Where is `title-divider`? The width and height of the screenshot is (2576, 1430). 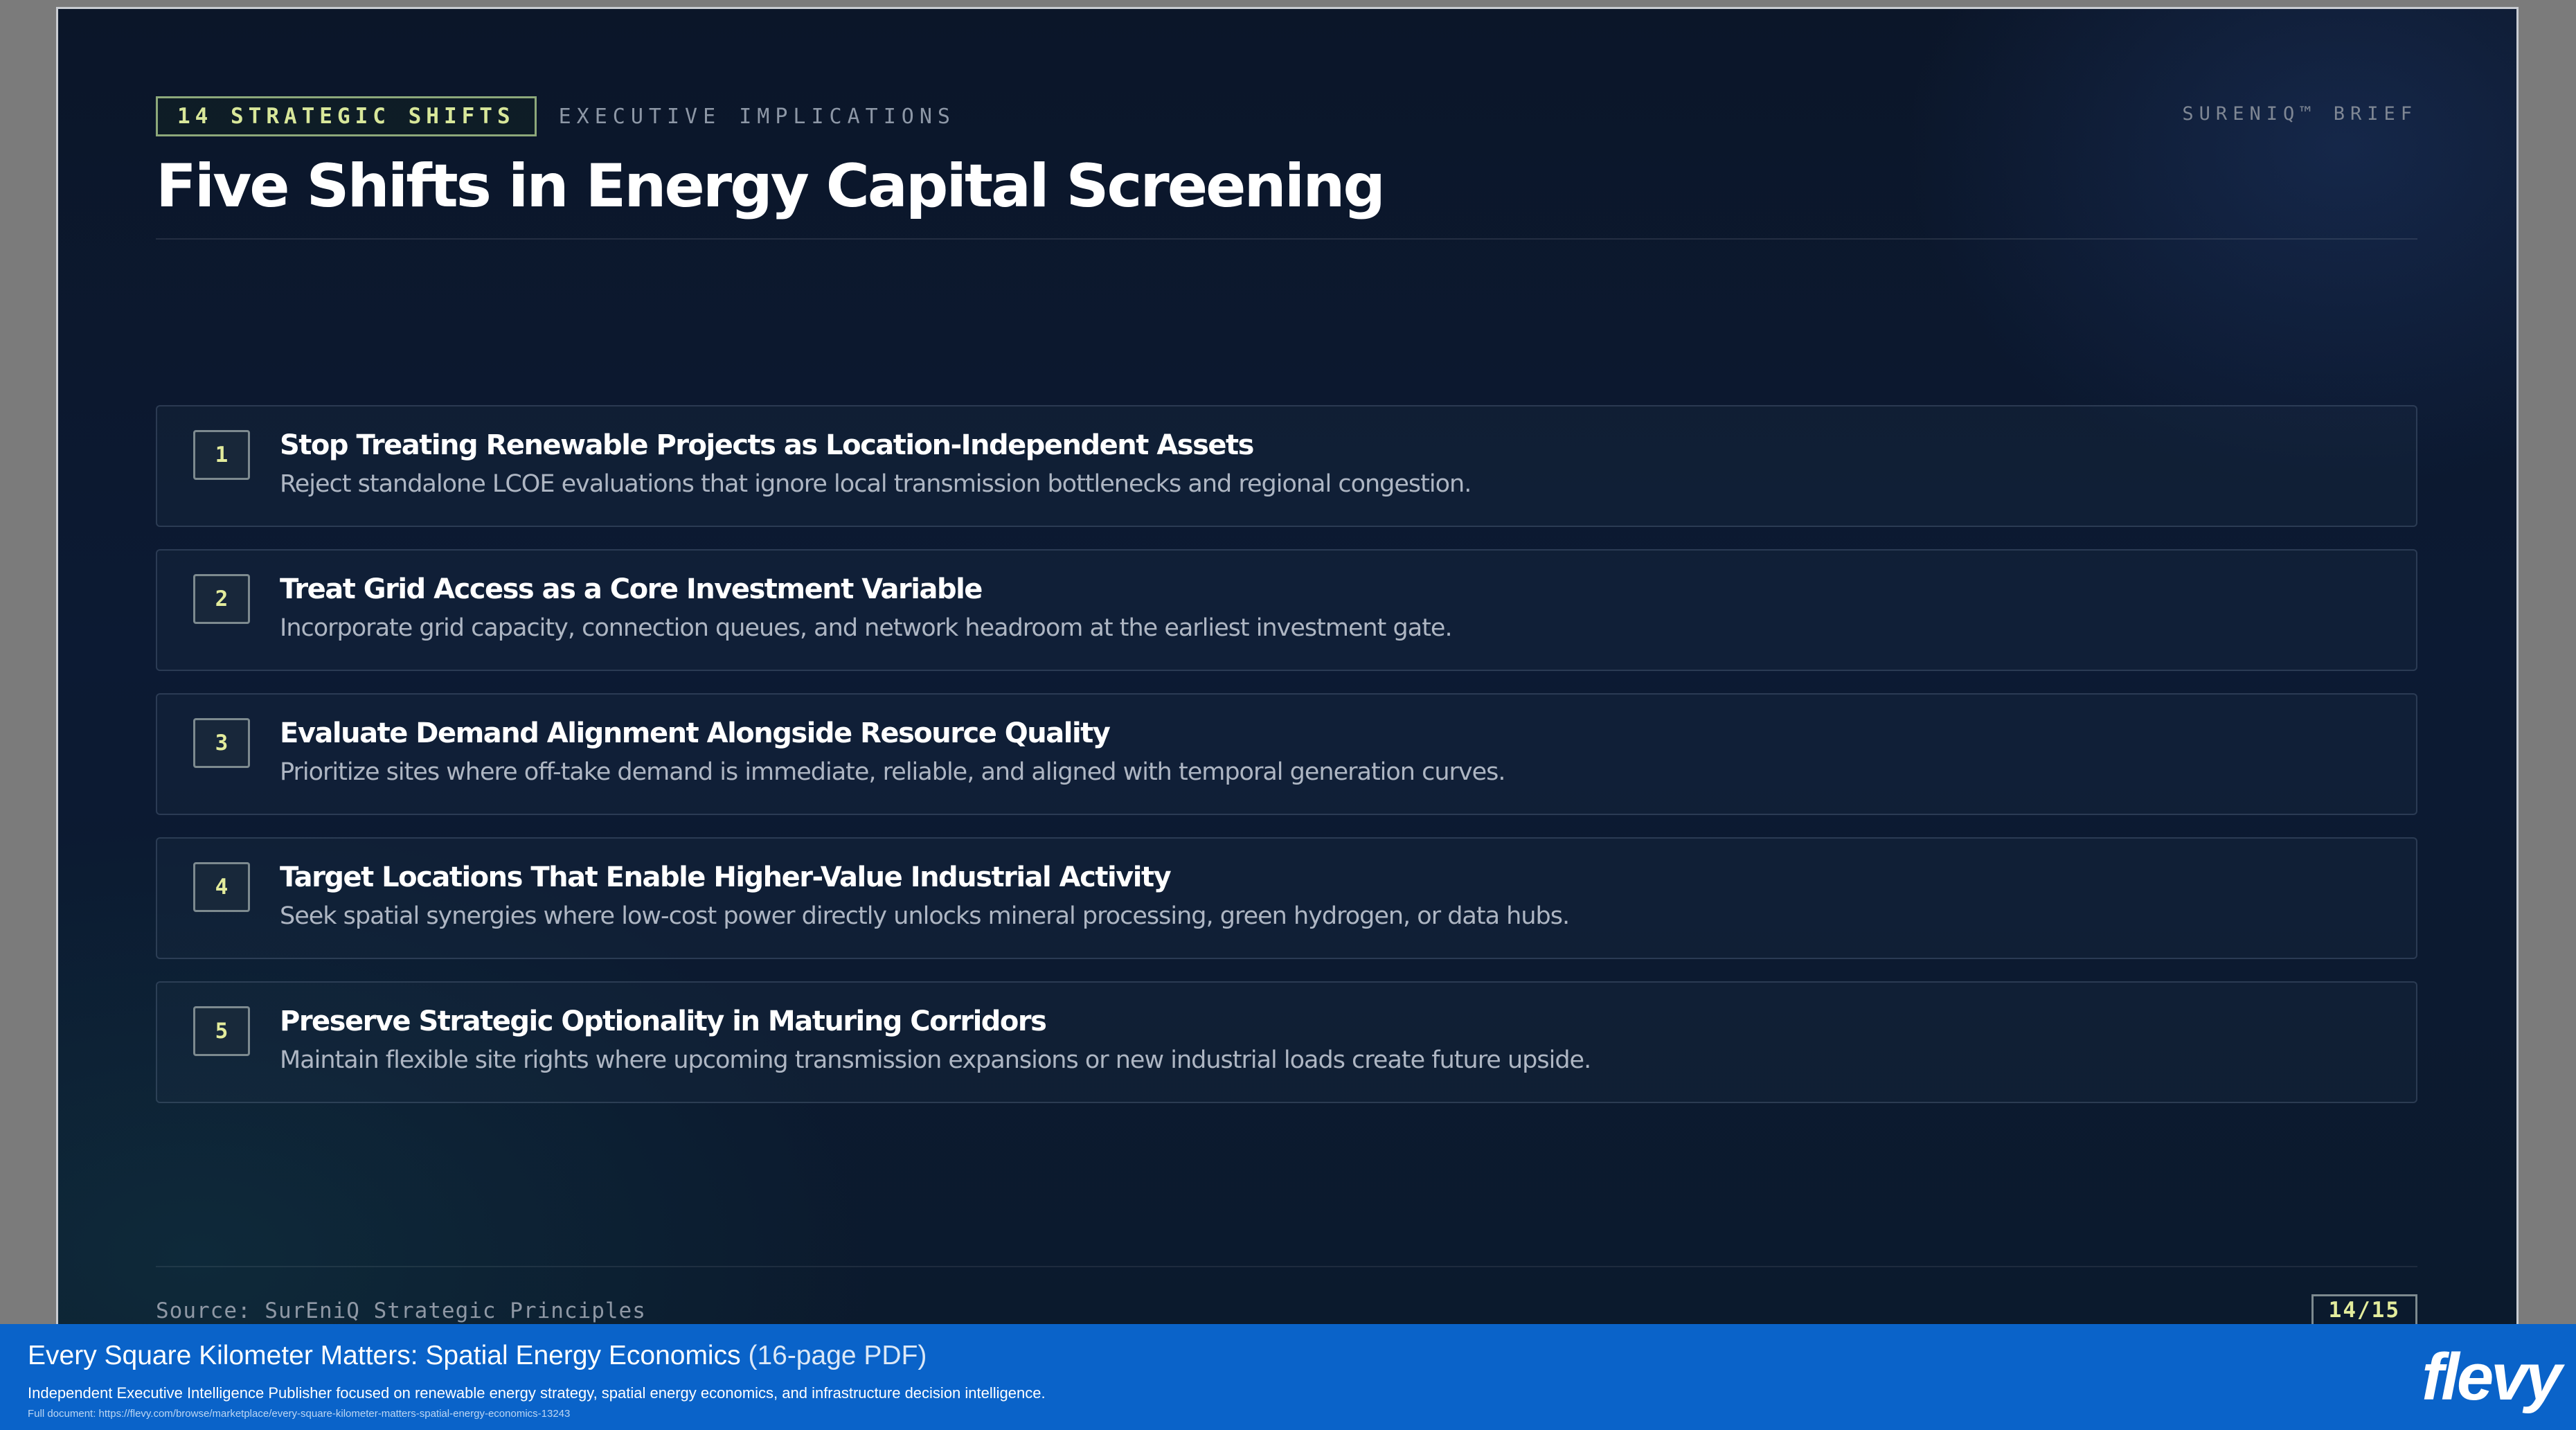
title-divider is located at coordinates (1286, 239).